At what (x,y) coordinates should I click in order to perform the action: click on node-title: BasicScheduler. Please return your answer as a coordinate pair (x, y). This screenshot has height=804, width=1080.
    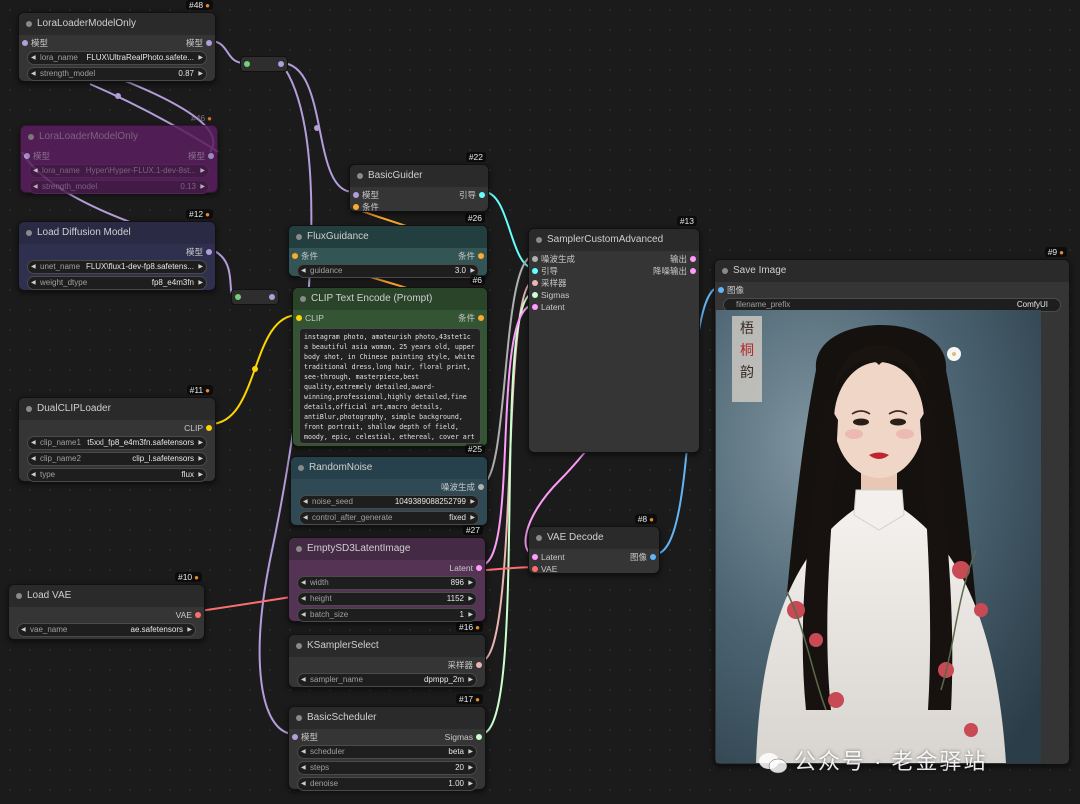
    Looking at the image, I should click on (387, 718).